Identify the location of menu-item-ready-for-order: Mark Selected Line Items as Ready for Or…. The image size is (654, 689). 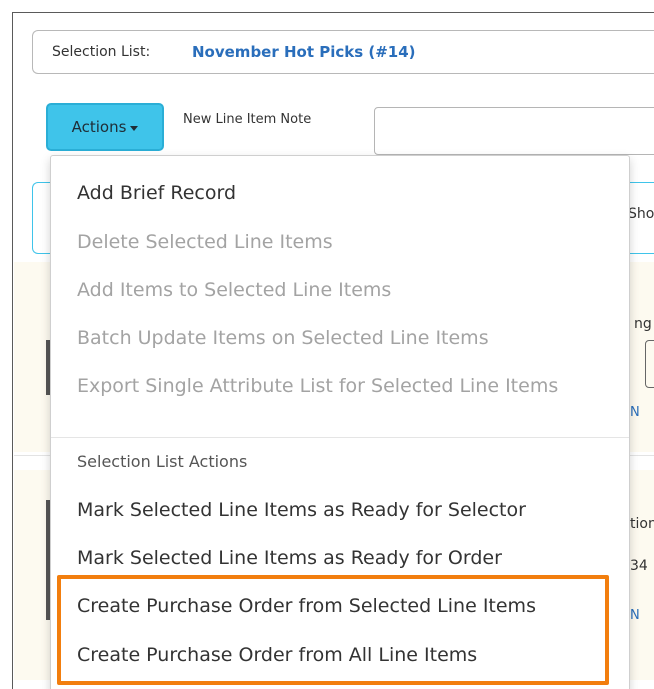
(289, 558).